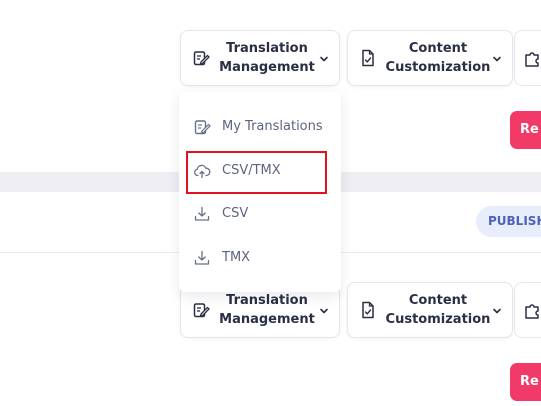  Describe the element at coordinates (256, 172) in the screenshot. I see `highlight-annotation-box` at that location.